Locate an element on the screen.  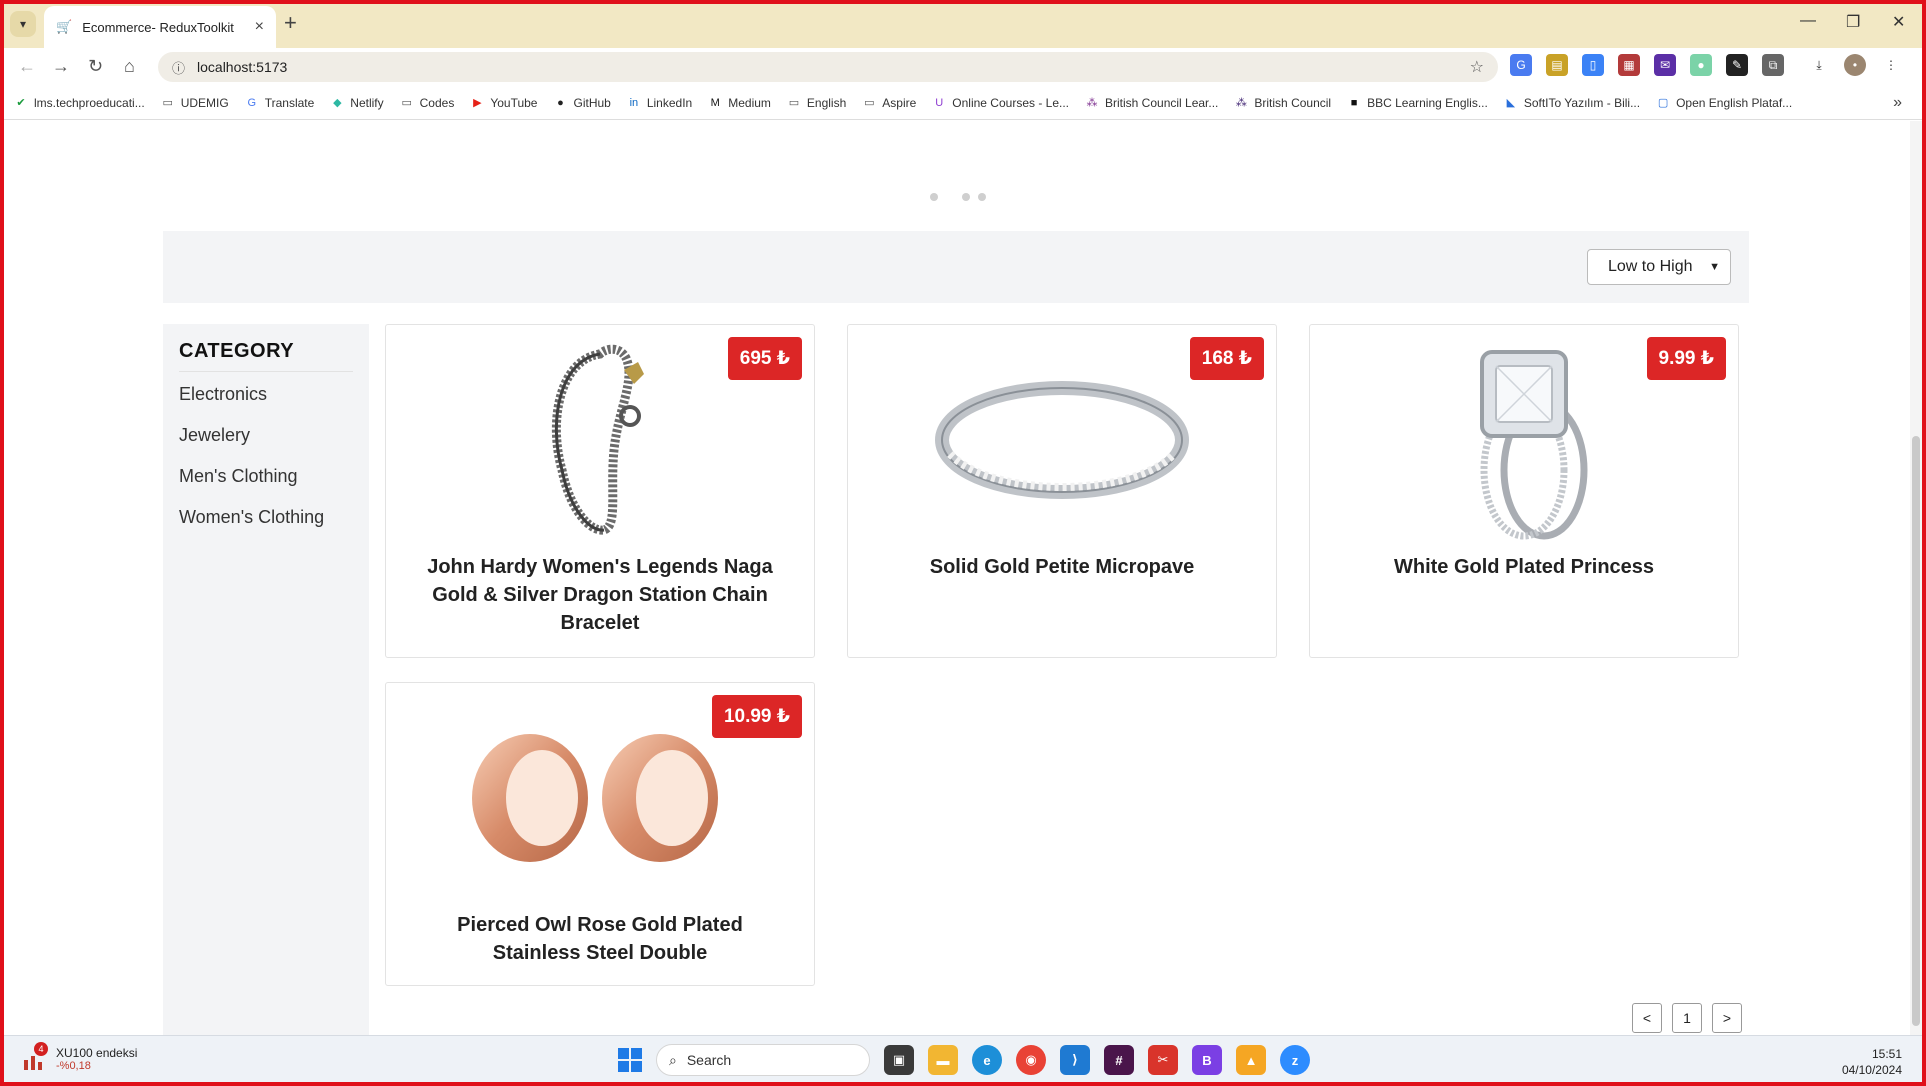
bookmark-label: UDEMIG is located at coordinates (204, 102).